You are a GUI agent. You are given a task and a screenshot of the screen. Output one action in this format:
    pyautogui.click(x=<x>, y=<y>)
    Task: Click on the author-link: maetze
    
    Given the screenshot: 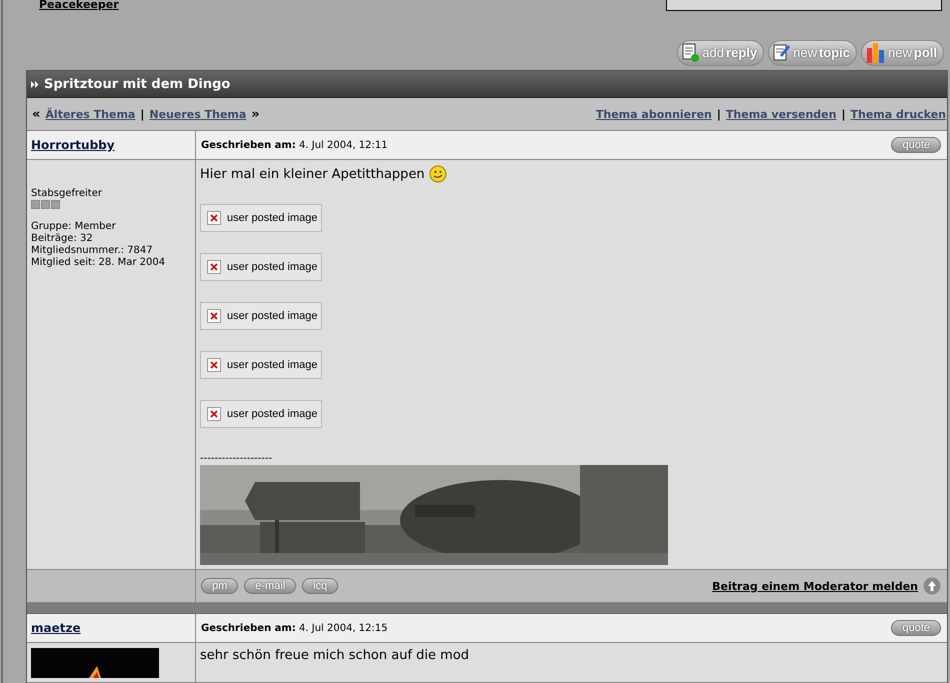 What is the action you would take?
    pyautogui.click(x=111, y=628)
    